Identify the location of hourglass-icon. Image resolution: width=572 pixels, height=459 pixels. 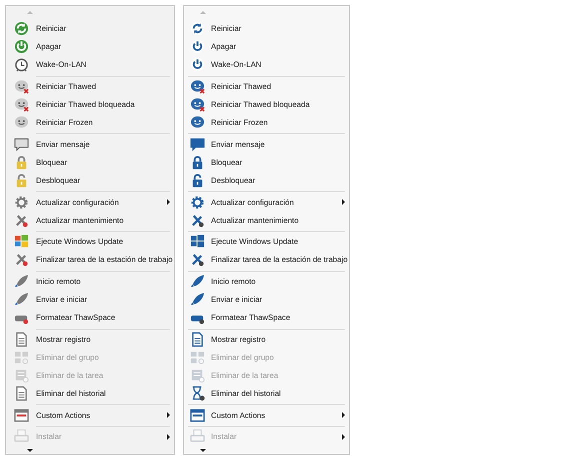
(197, 393).